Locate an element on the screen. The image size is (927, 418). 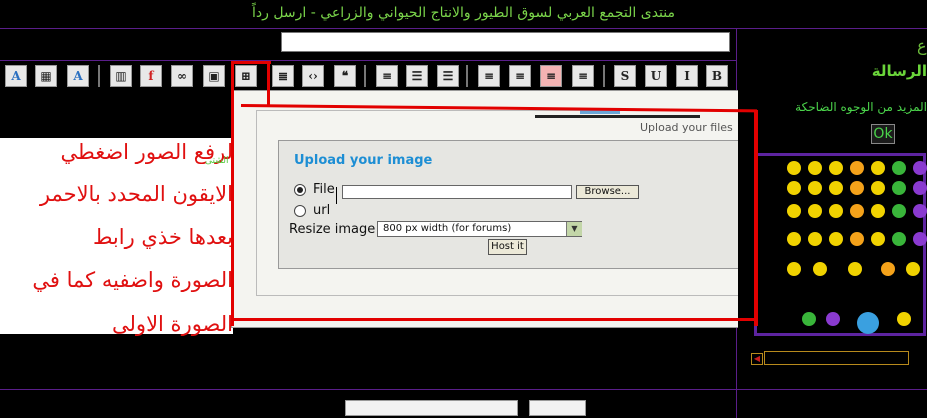
numbered-list-button: ☰ is located at coordinates (417, 76).